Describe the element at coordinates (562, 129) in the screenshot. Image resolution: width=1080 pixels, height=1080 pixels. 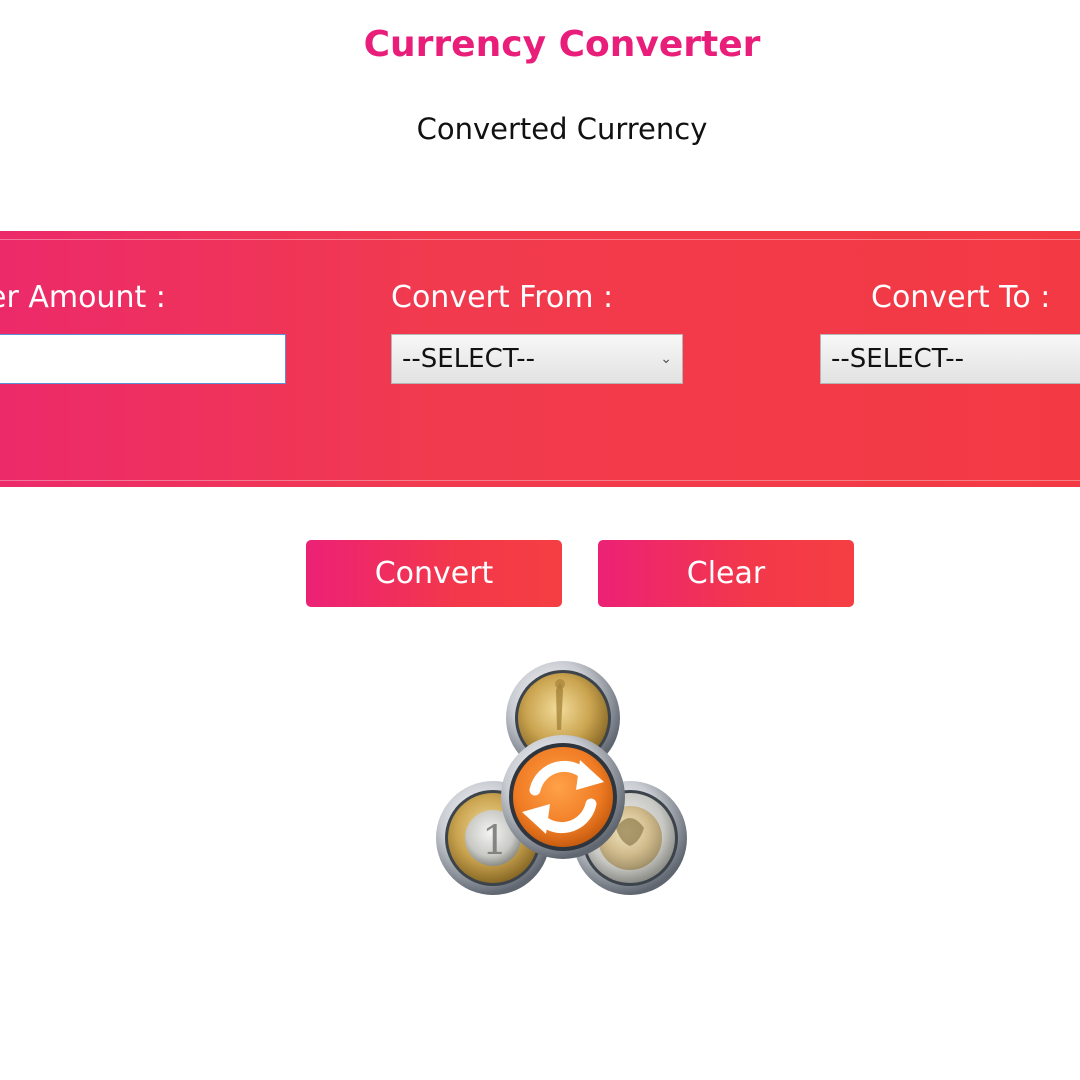
I see `converted-currency-result: Converted Currency` at that location.